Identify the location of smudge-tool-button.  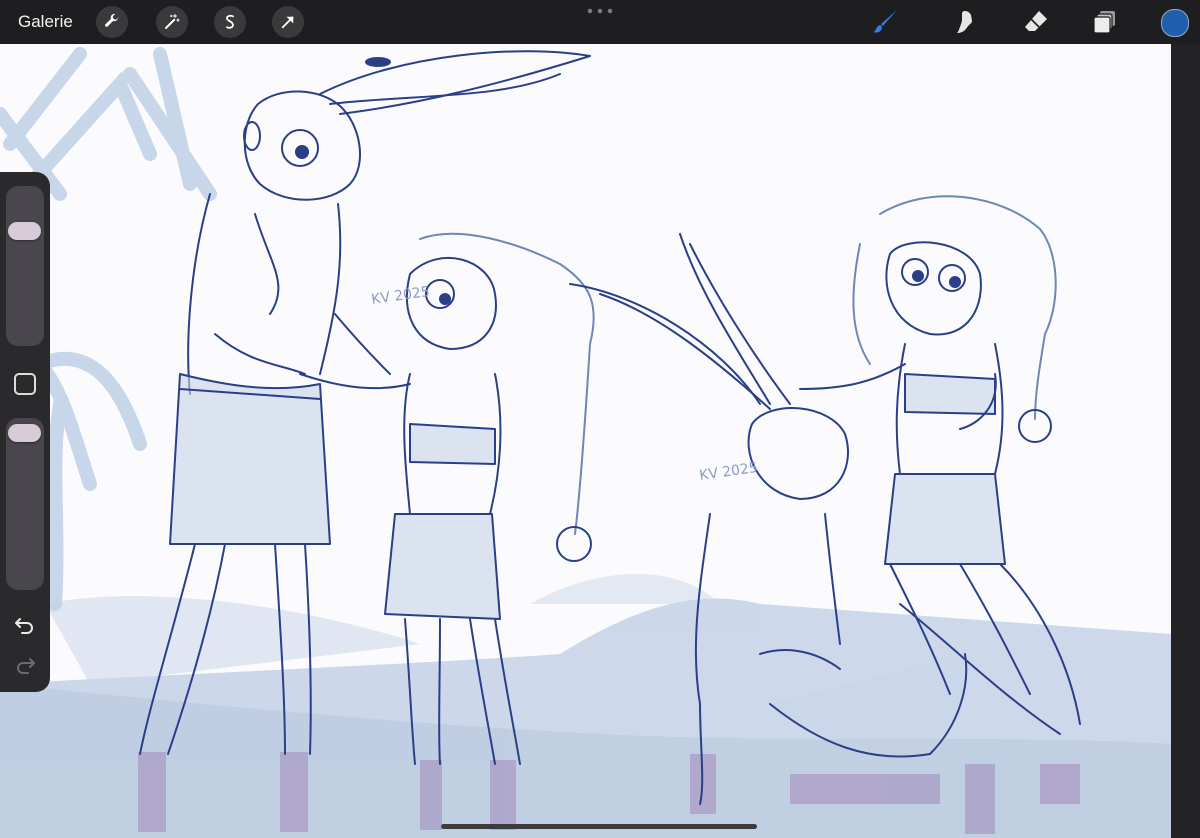
(964, 22).